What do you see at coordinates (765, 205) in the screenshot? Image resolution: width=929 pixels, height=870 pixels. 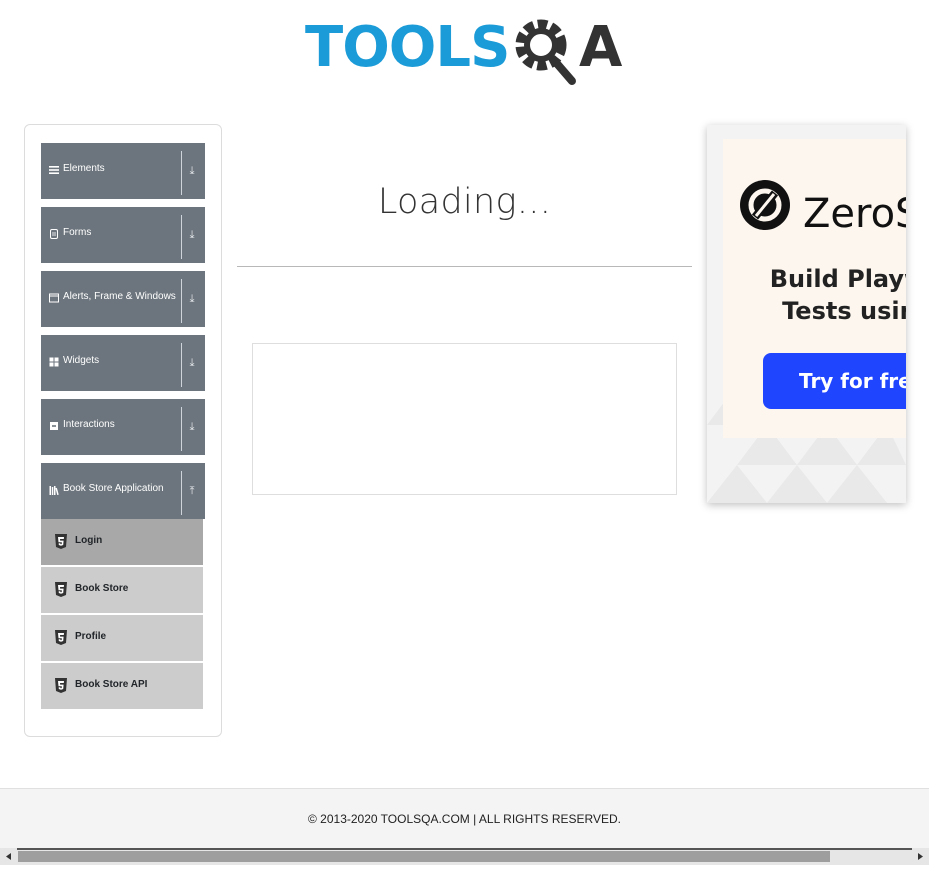 I see `zerostep-logo-icon` at bounding box center [765, 205].